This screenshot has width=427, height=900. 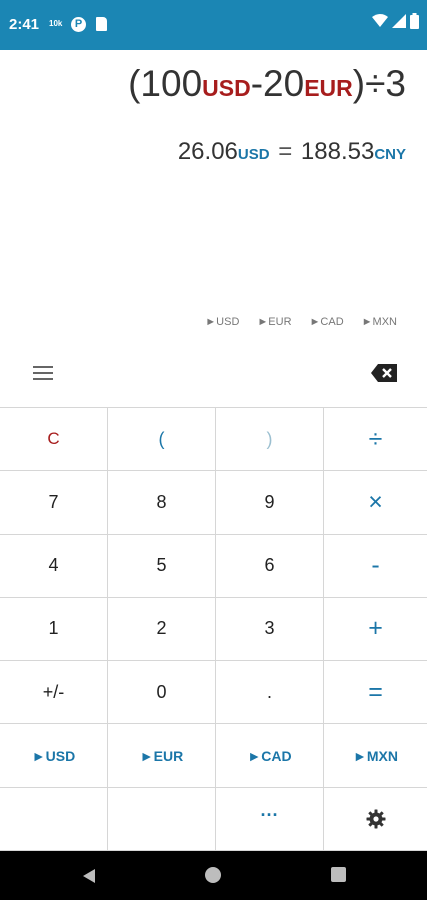 I want to click on signal-icon, so click(x=399, y=21).